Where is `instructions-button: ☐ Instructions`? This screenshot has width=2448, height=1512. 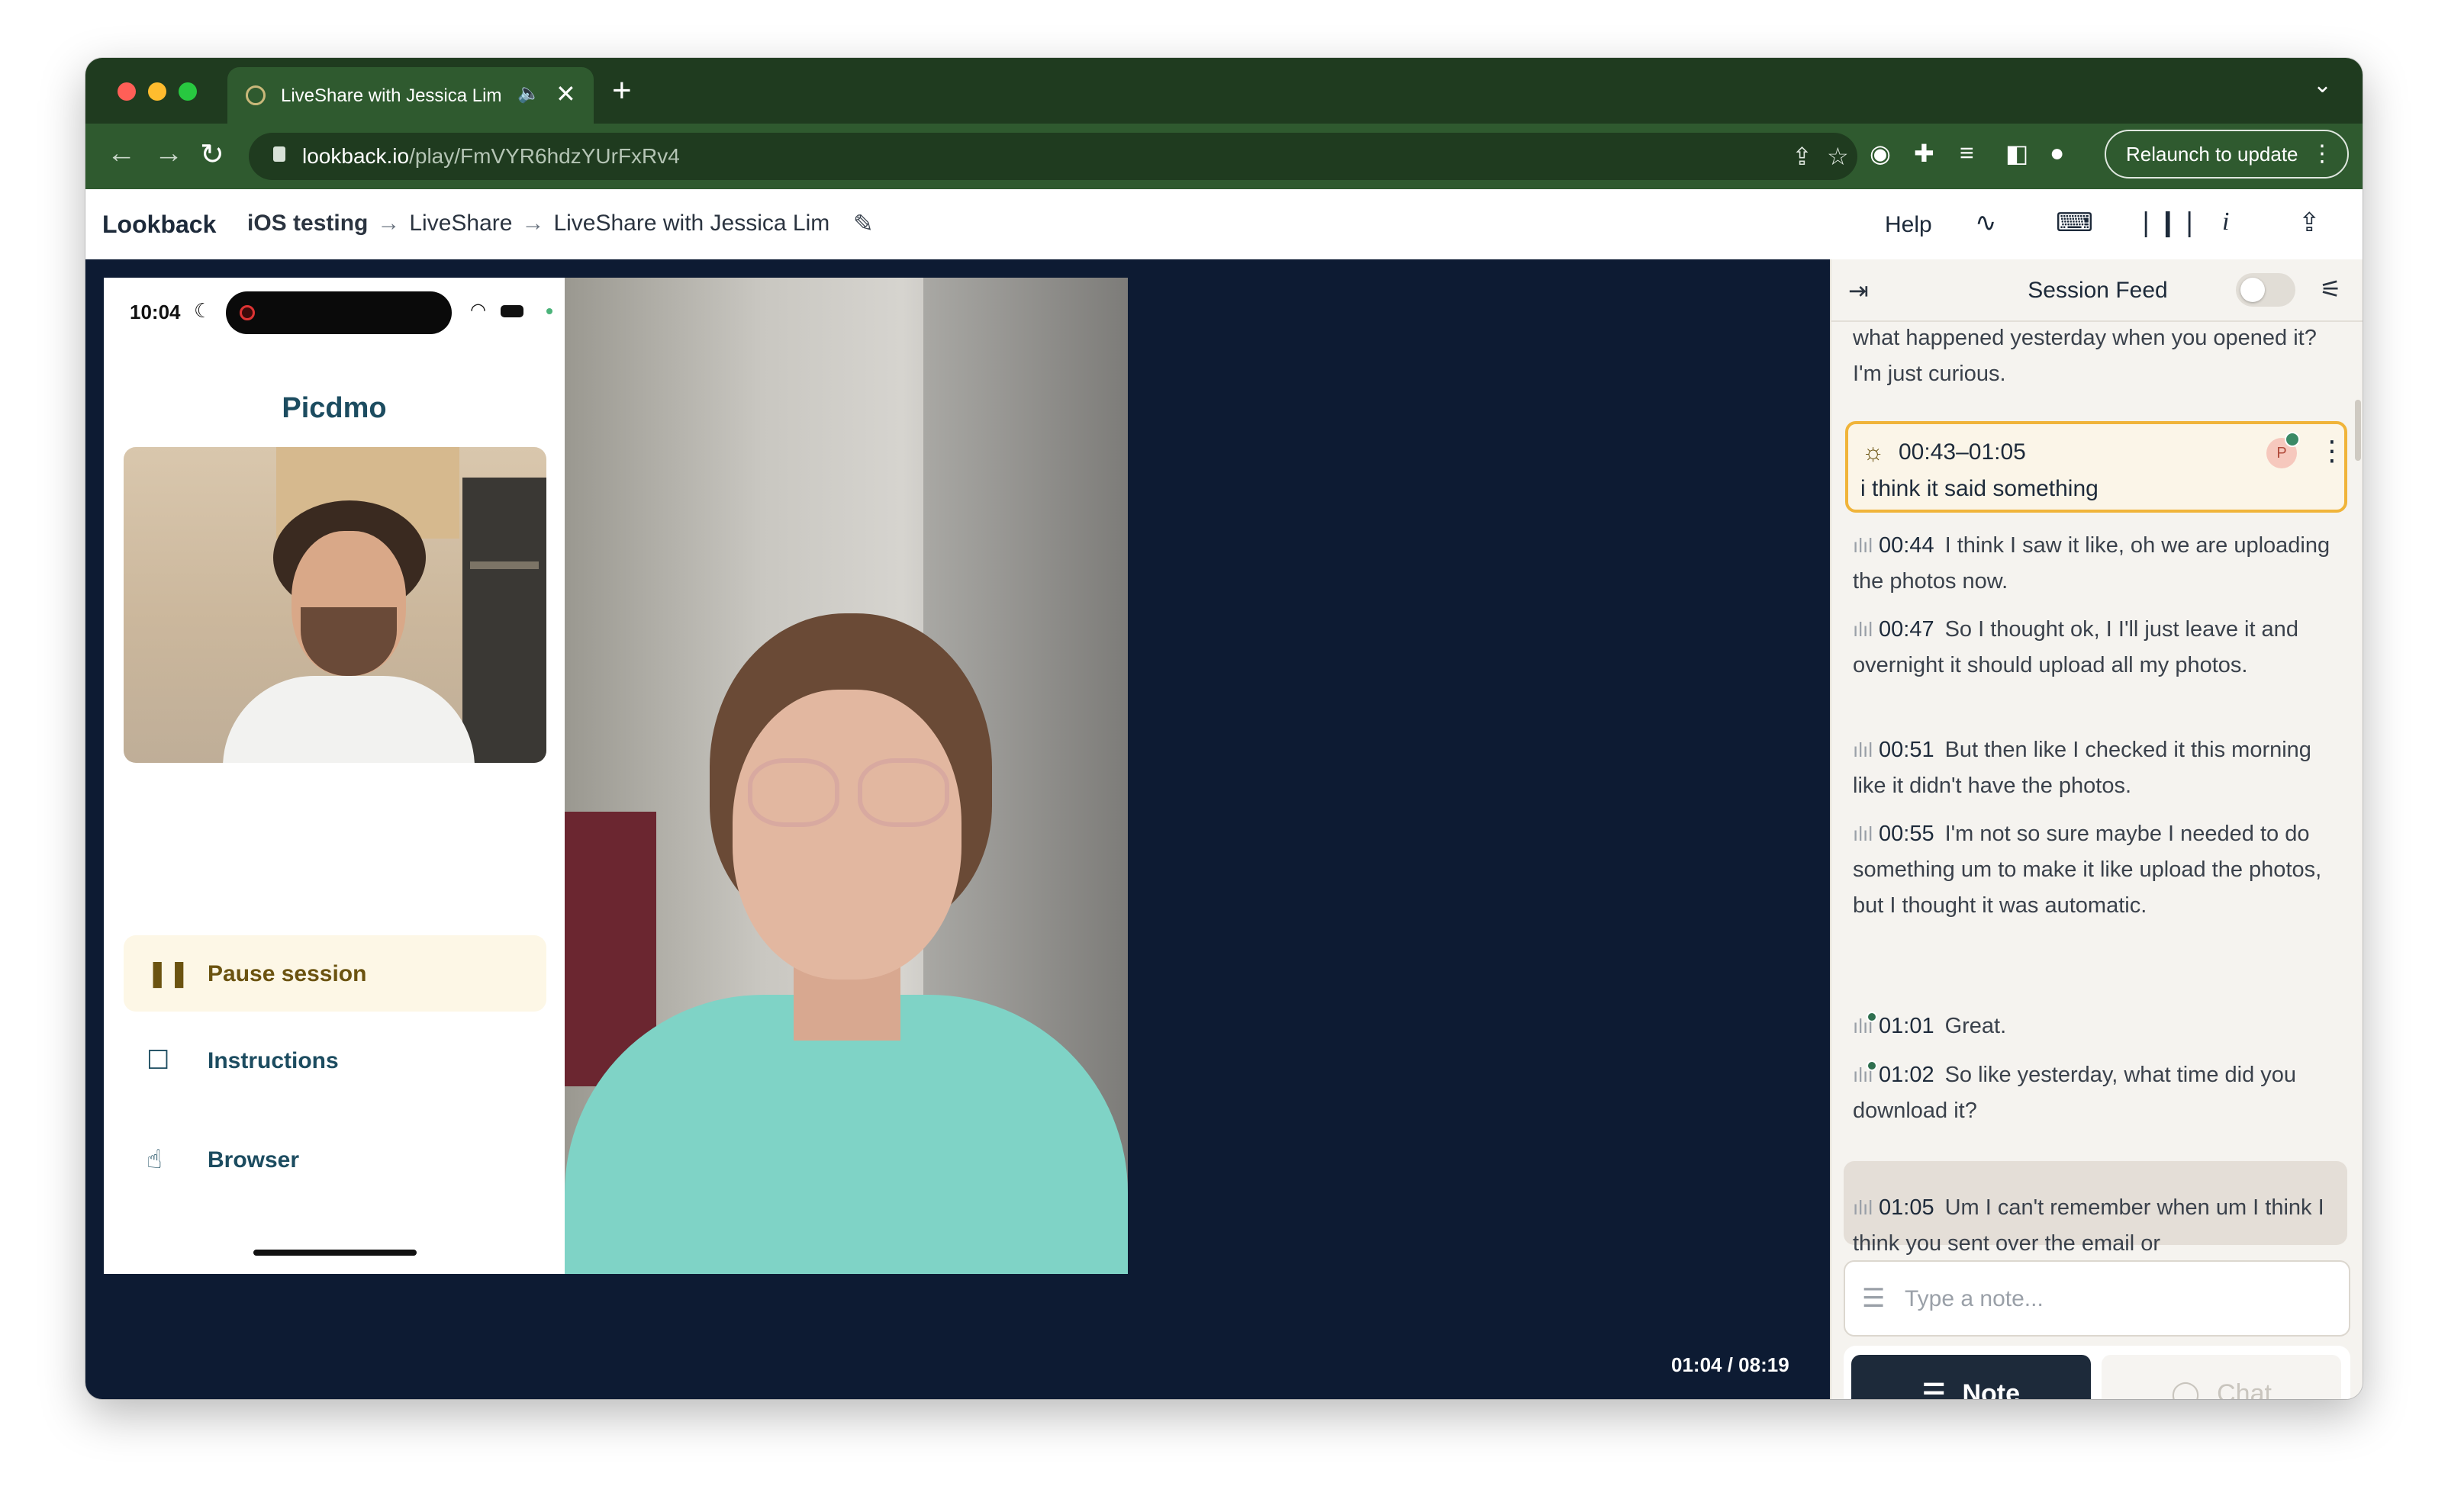
instructions-button: ☐ Instructions is located at coordinates (335, 1060).